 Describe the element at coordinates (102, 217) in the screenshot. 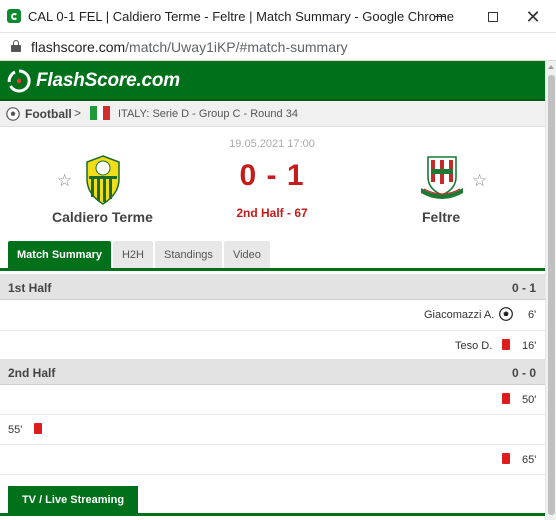

I see `home-team-name: Caldiero Terme` at that location.